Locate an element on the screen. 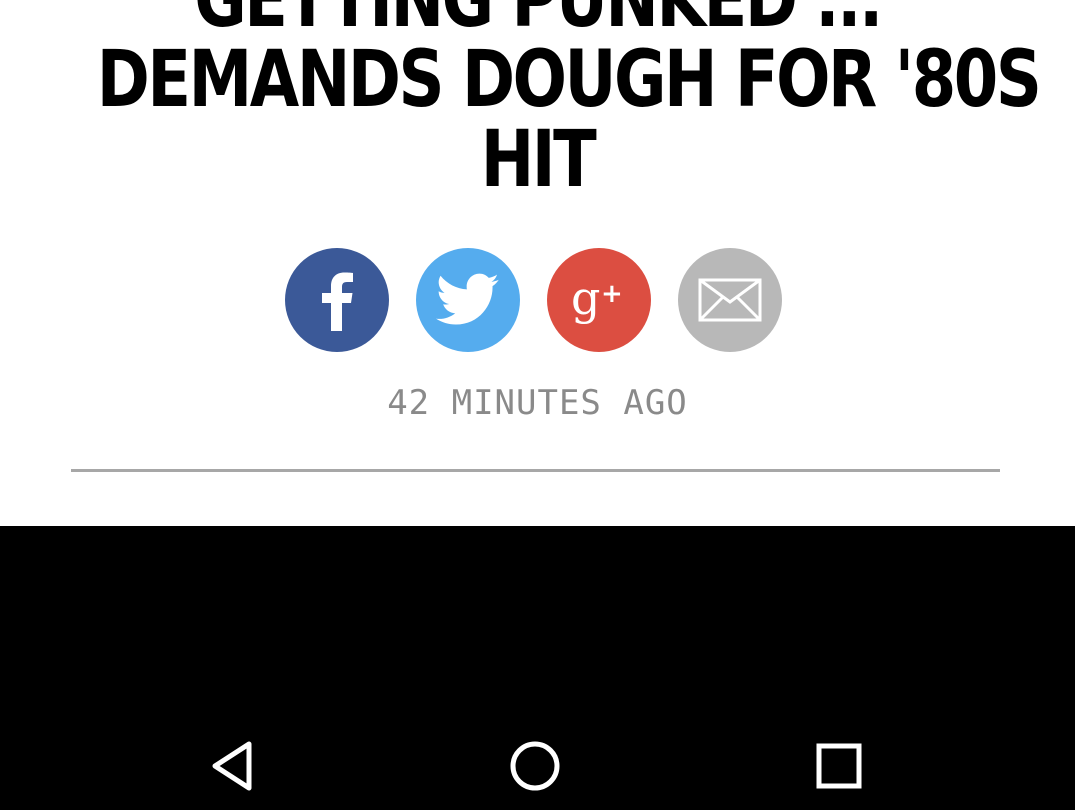  twitter-icon is located at coordinates (467, 299).